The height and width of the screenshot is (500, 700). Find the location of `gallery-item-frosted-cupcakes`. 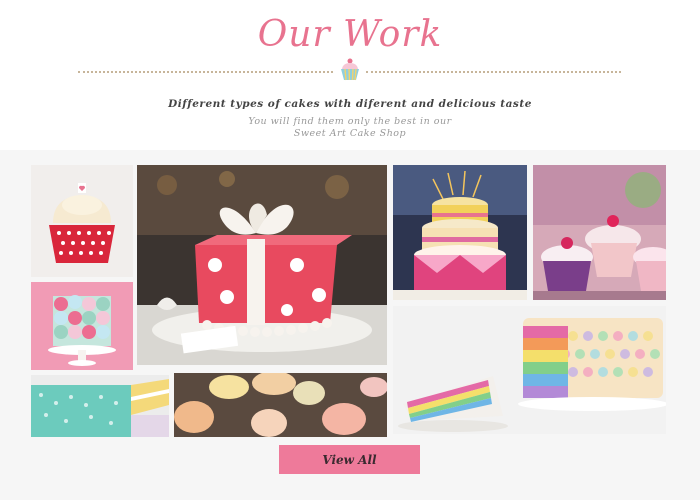

gallery-item-frosted-cupcakes is located at coordinates (280, 405).